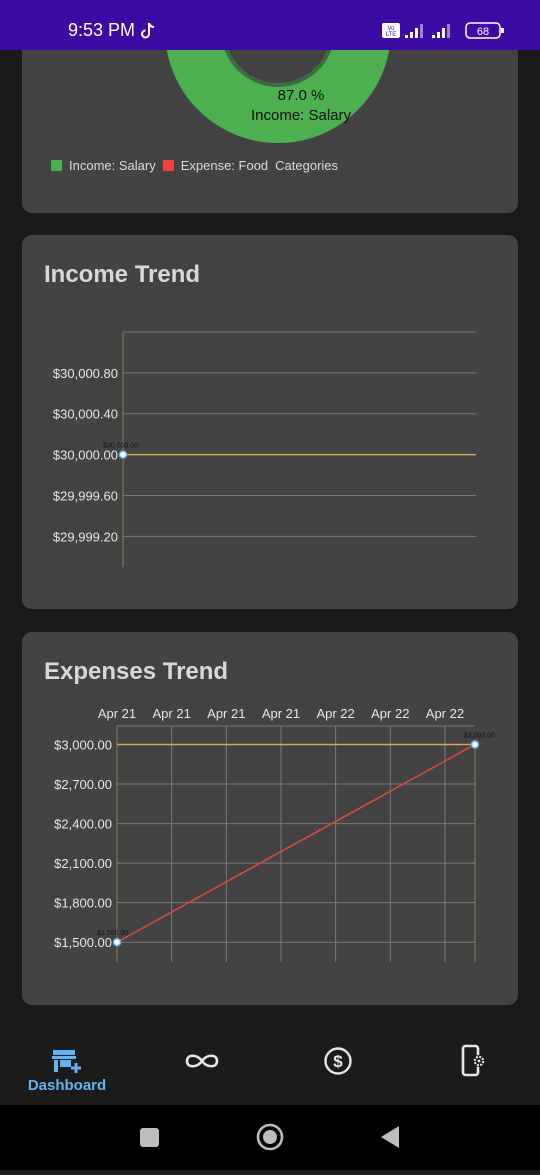 This screenshot has height=1175, width=540. I want to click on y-tick-label: $1,500.00, so click(83, 942).